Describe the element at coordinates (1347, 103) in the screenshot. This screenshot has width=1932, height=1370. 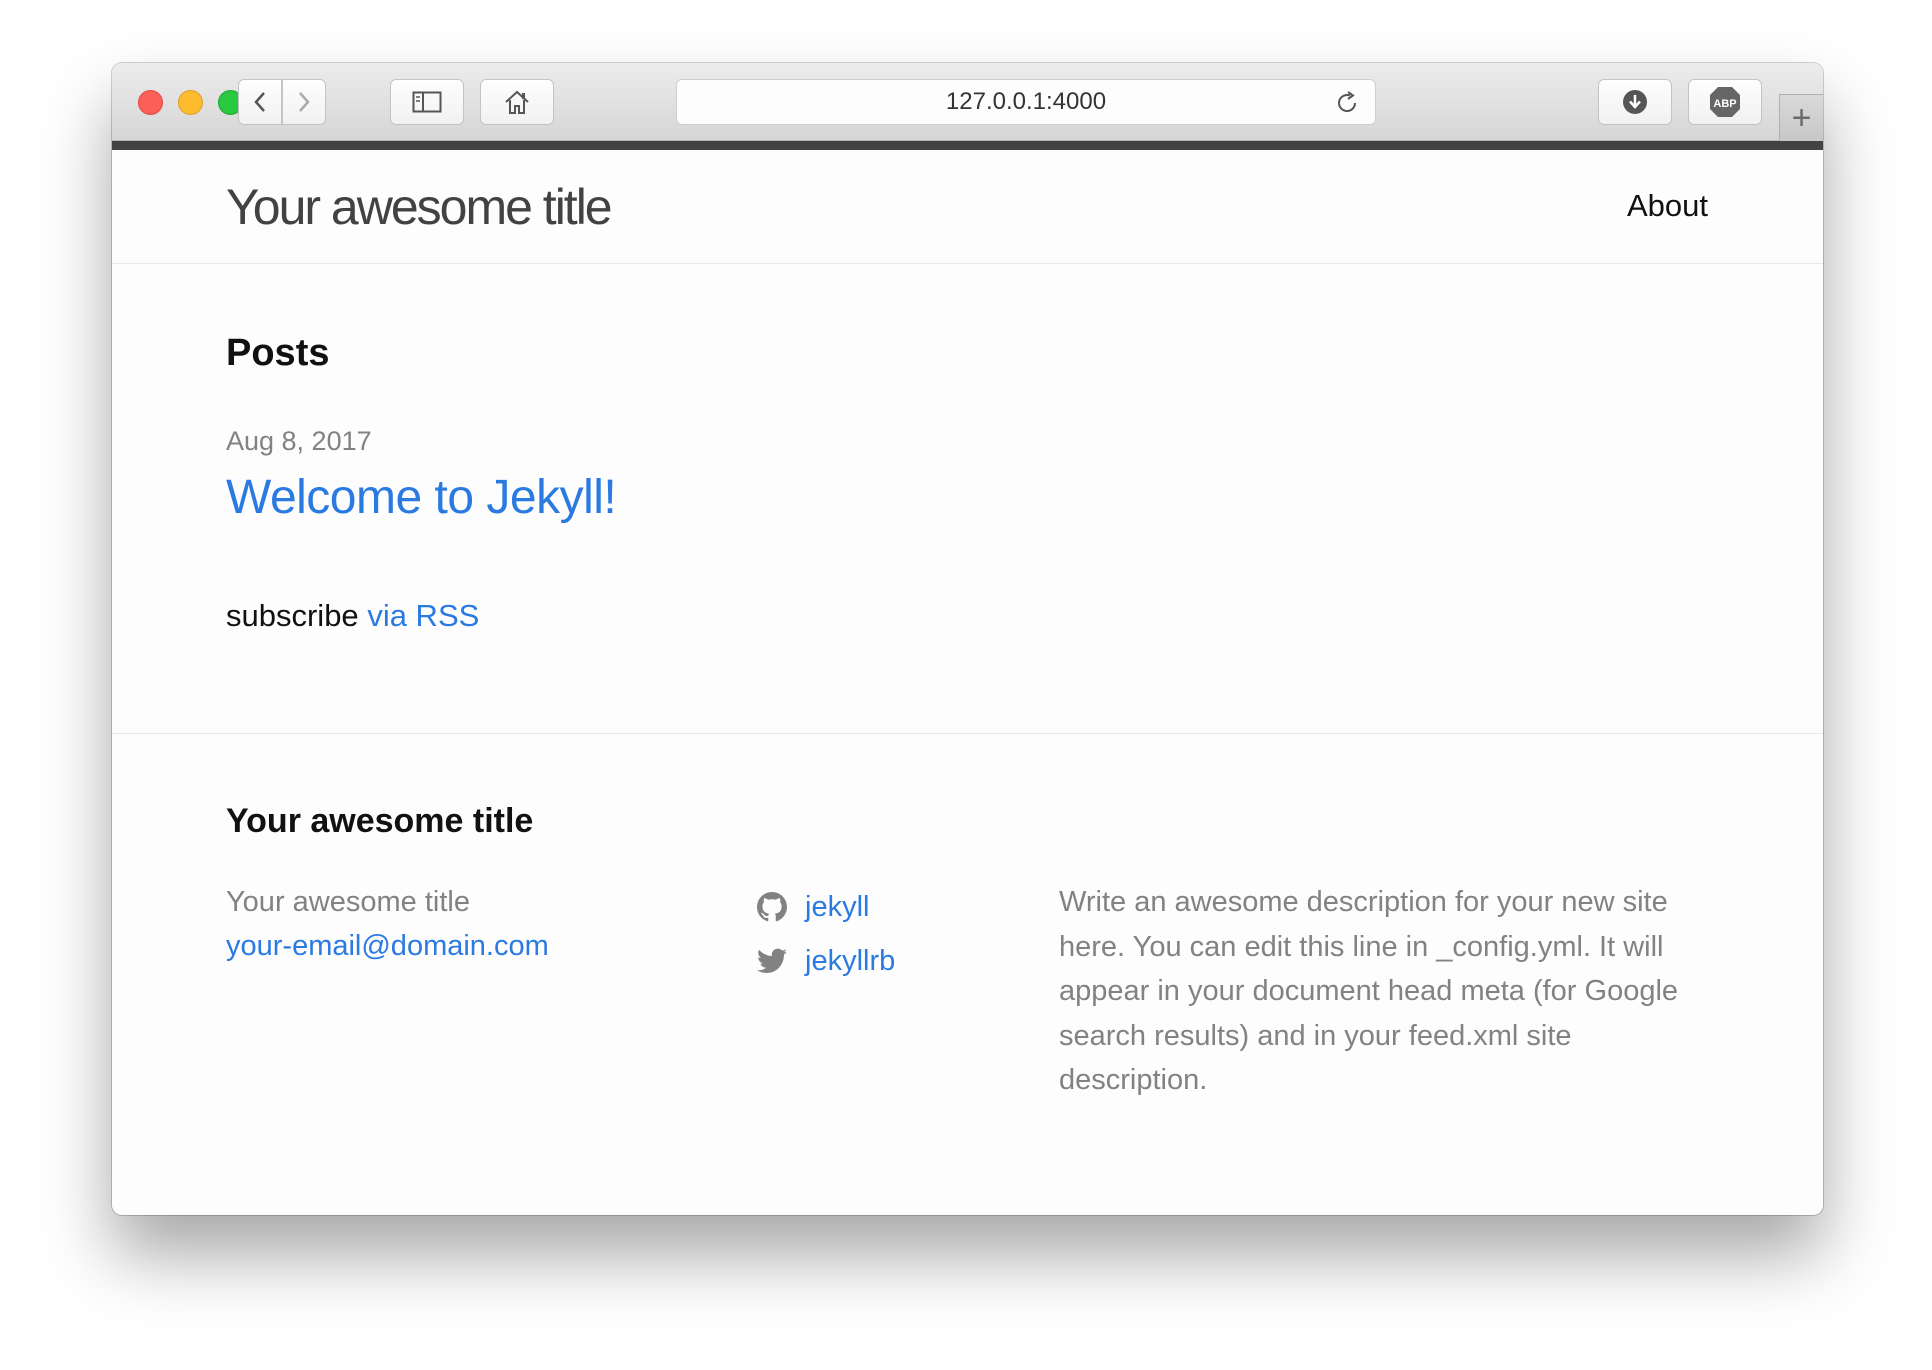
I see `reload-icon` at that location.